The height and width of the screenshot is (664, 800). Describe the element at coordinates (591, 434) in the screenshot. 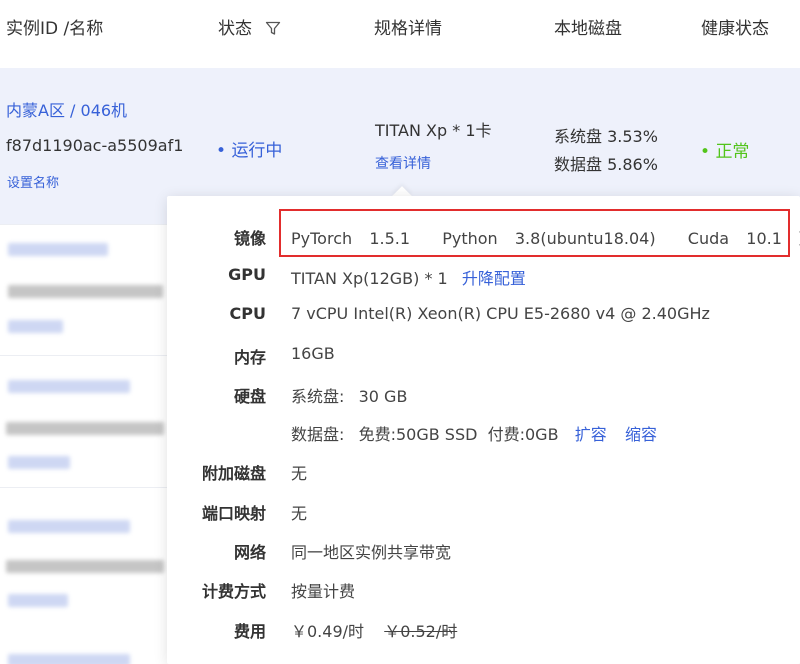

I see `expand-disk-link: 扩容` at that location.